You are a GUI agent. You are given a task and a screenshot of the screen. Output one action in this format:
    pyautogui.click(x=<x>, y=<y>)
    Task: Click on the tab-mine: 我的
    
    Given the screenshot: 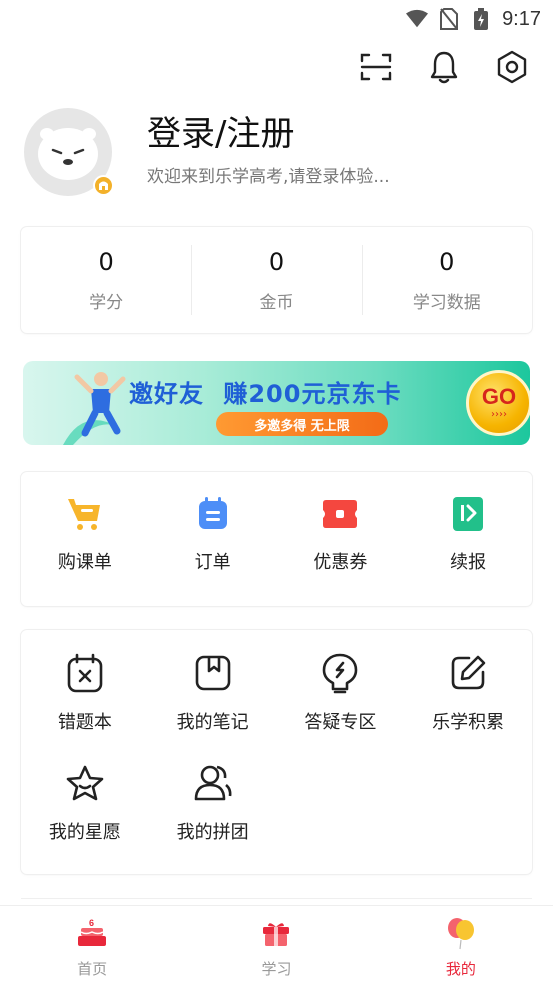 What is the action you would take?
    pyautogui.click(x=461, y=944)
    